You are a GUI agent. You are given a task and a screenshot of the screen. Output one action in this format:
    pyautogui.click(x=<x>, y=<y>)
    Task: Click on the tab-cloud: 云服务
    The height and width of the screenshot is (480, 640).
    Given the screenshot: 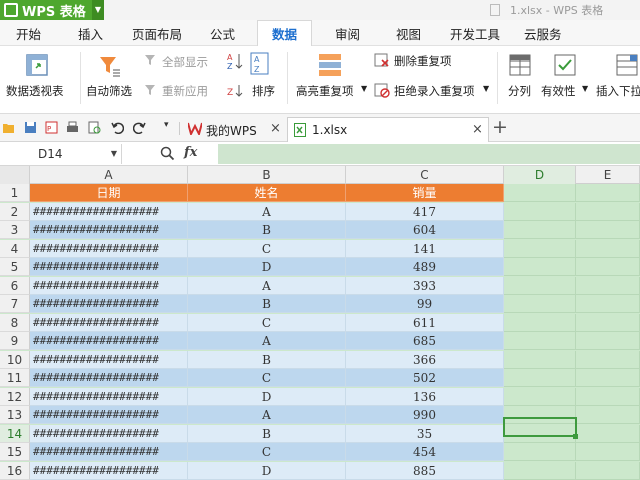 What is the action you would take?
    pyautogui.click(x=543, y=33)
    